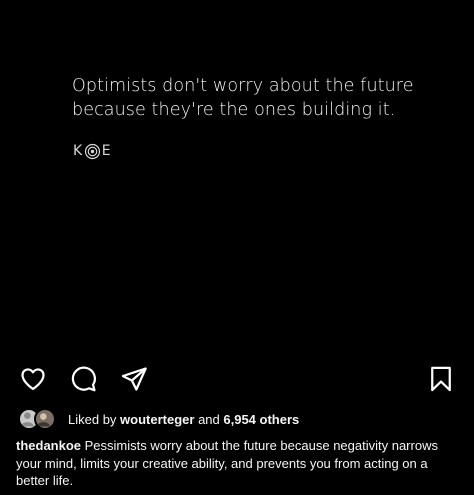  I want to click on likes-count: 6,954 others, so click(261, 419).